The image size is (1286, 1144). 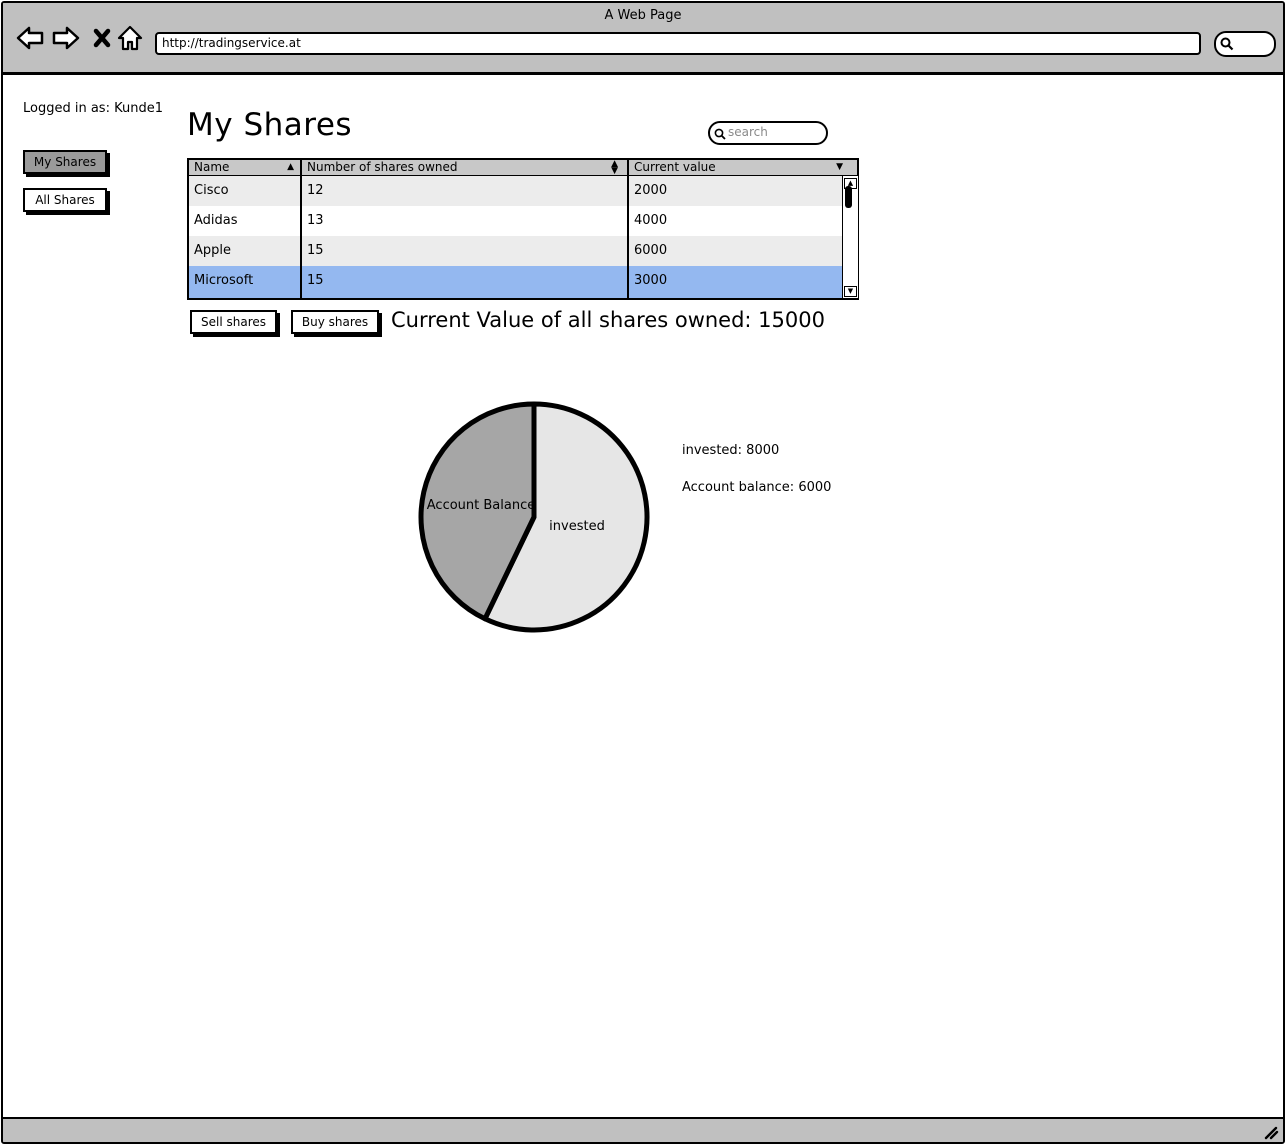 I want to click on cell-value: 3000, so click(x=651, y=280).